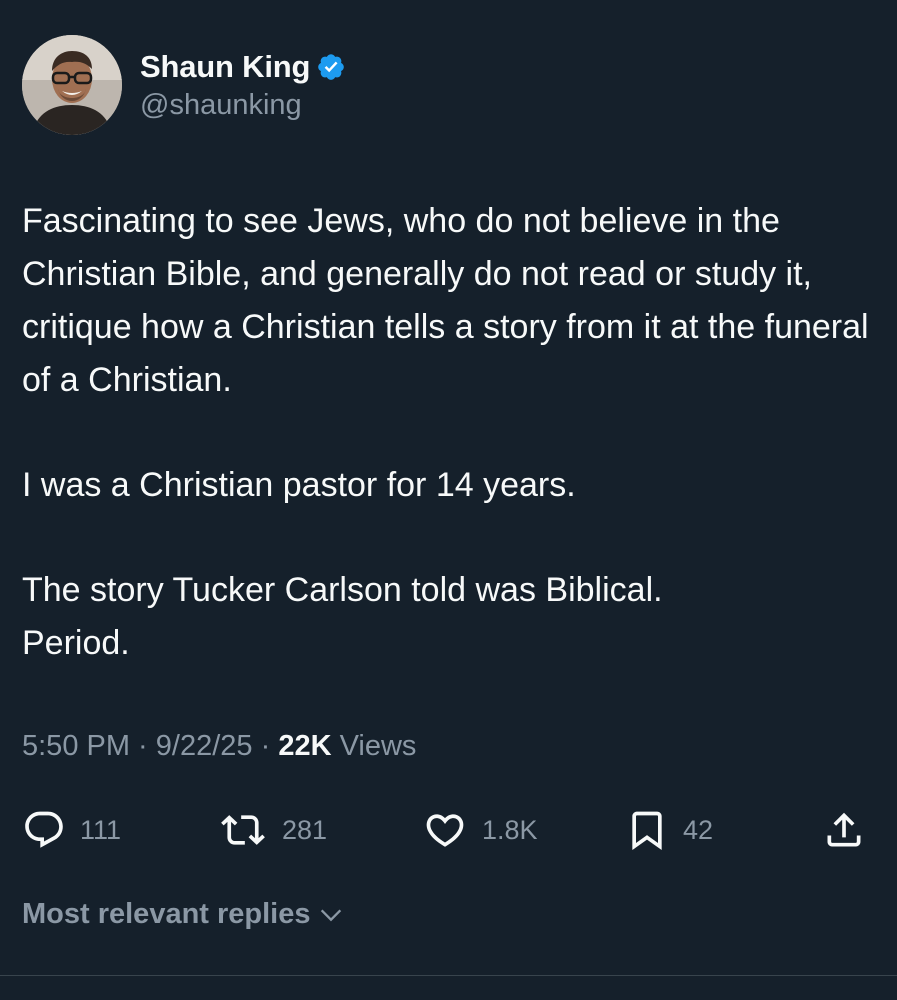  Describe the element at coordinates (44, 829) in the screenshot. I see `reply-icon` at that location.